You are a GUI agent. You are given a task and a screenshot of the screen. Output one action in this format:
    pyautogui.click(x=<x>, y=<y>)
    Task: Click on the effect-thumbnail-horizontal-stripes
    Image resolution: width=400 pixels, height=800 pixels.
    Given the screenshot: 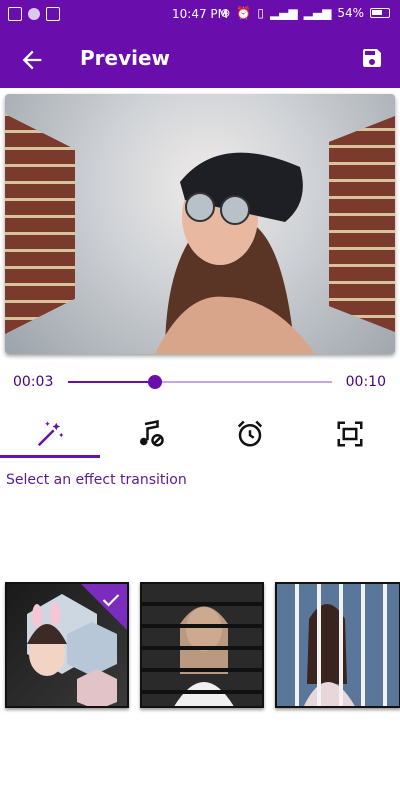 What is the action you would take?
    pyautogui.click(x=202, y=645)
    